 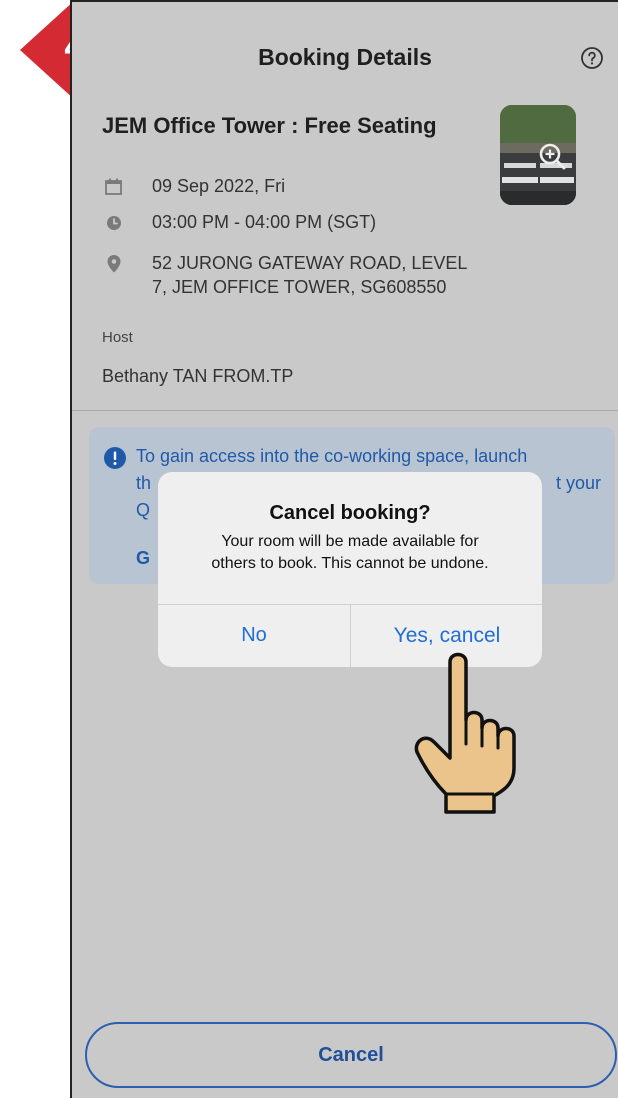 I want to click on venue-title: JEM Office Tower : Free Seating, so click(x=269, y=125).